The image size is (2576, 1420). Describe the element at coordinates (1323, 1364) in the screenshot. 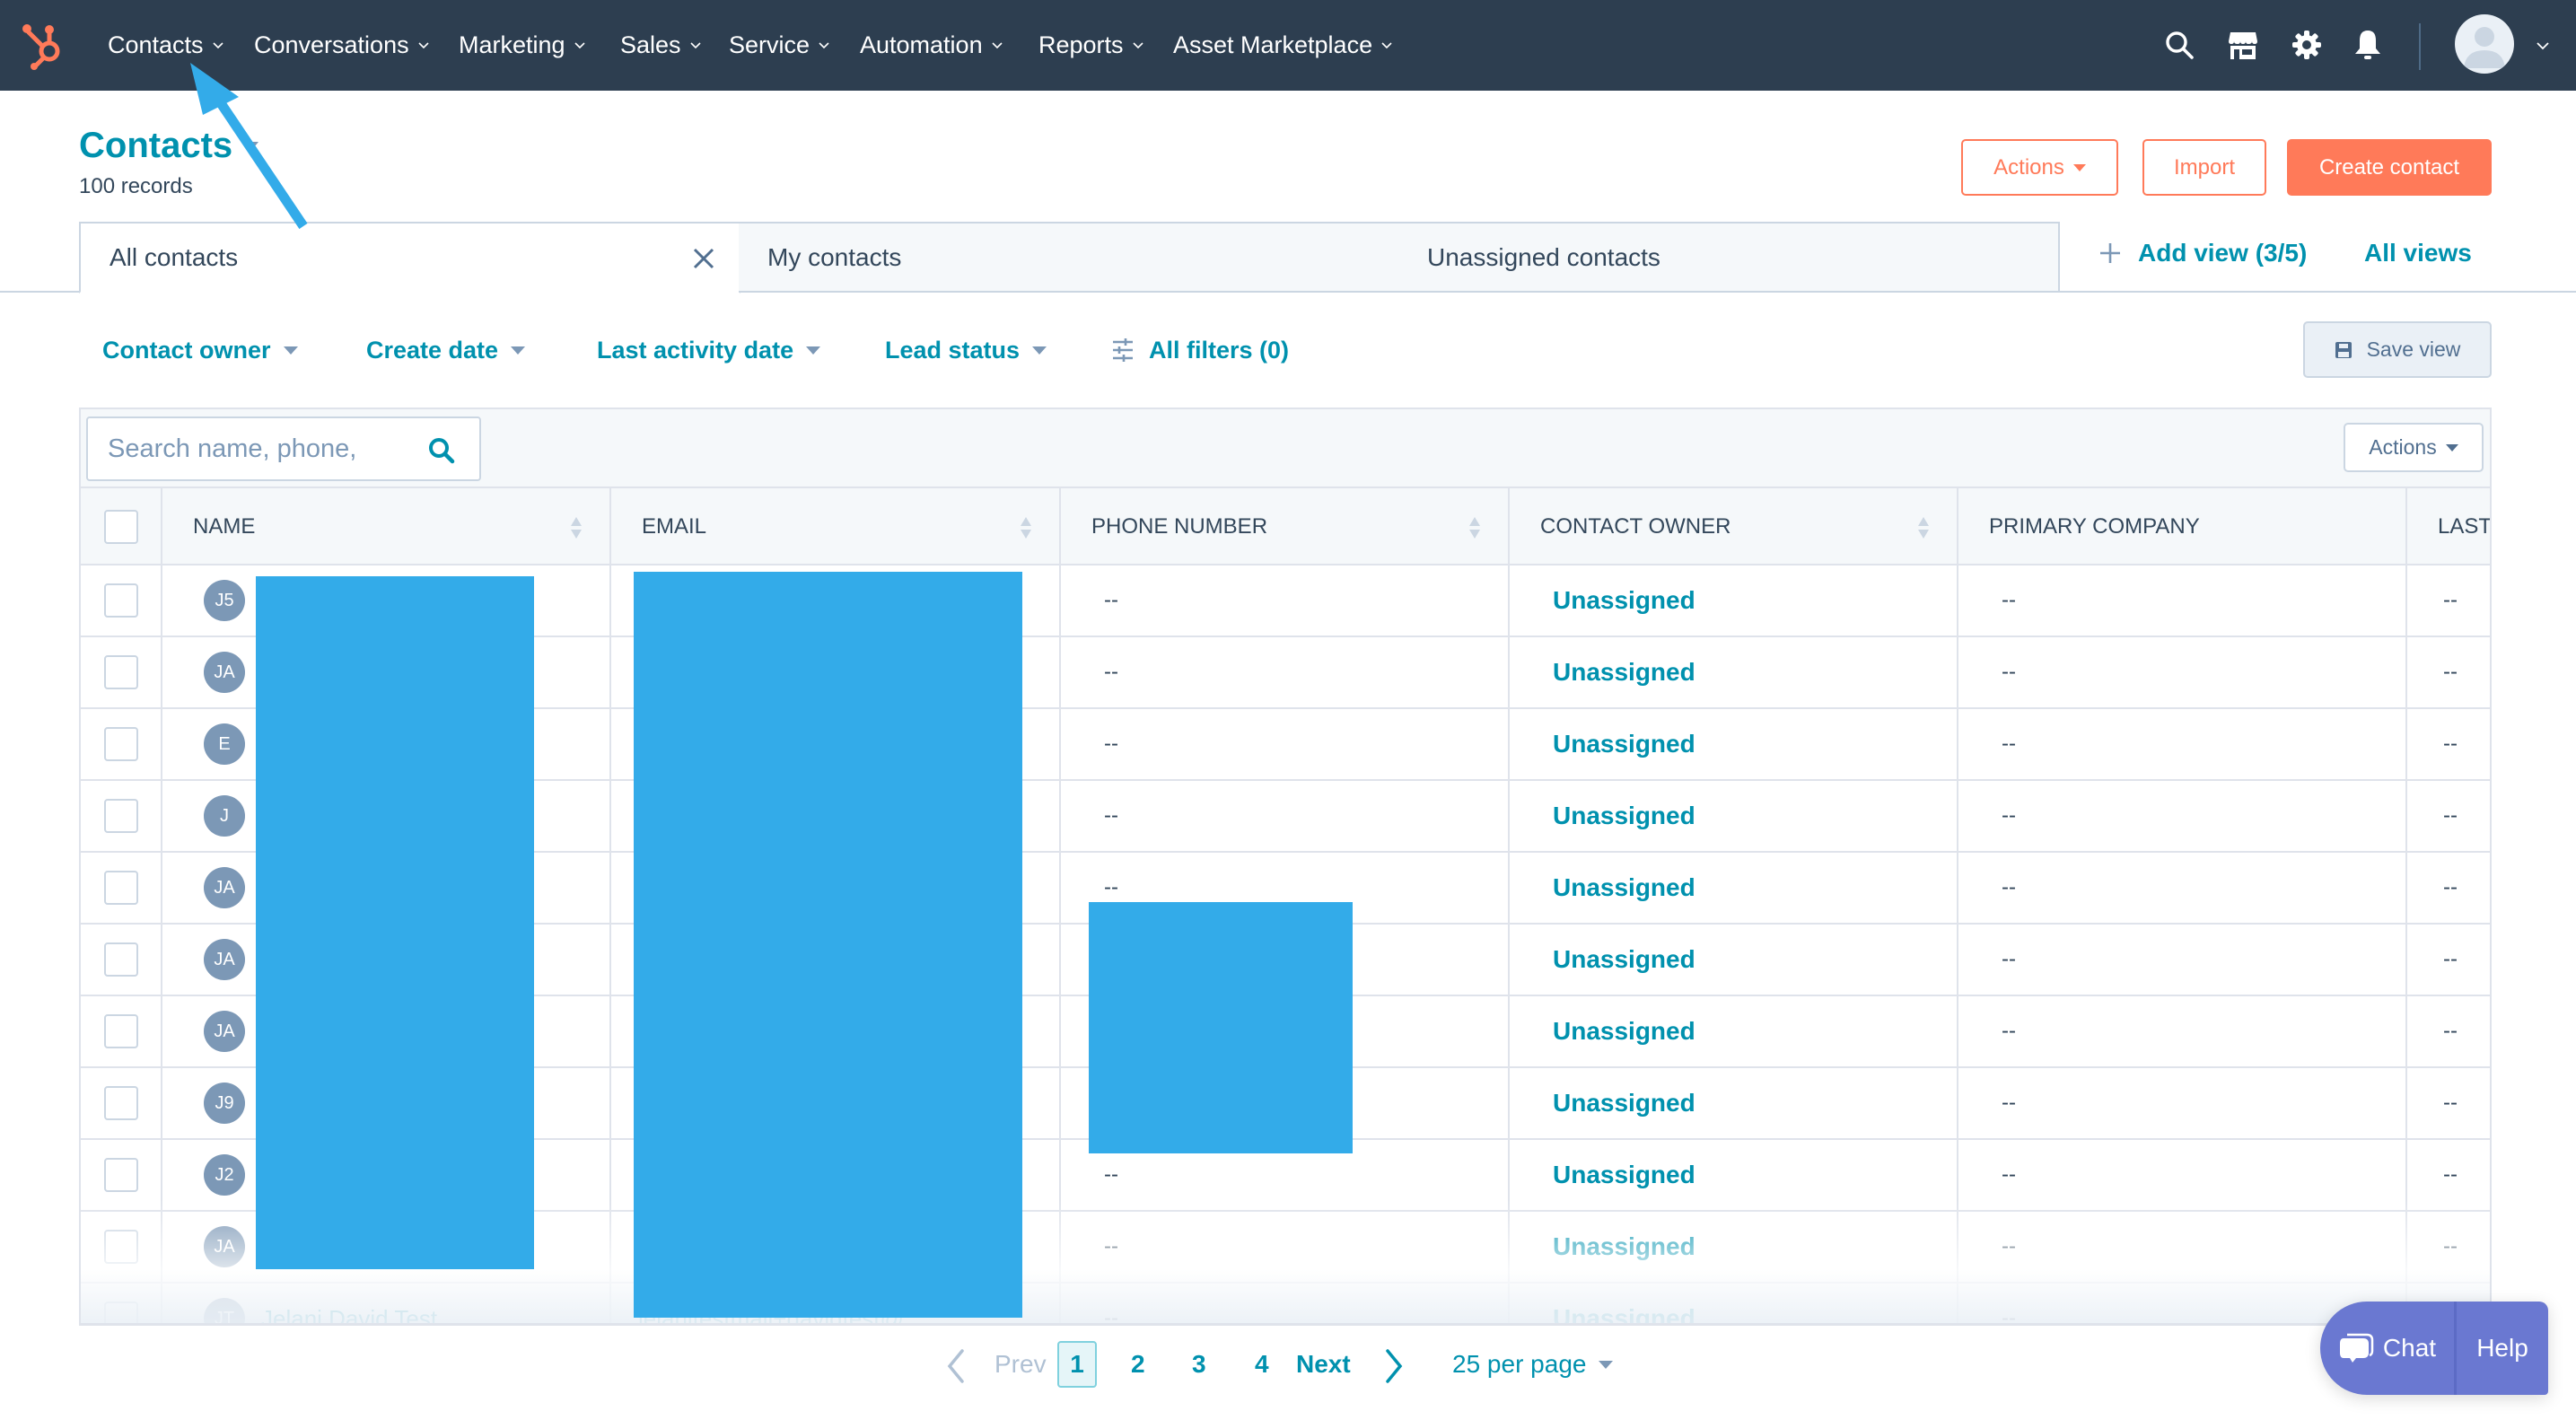

I see `next-page-button: Next` at that location.